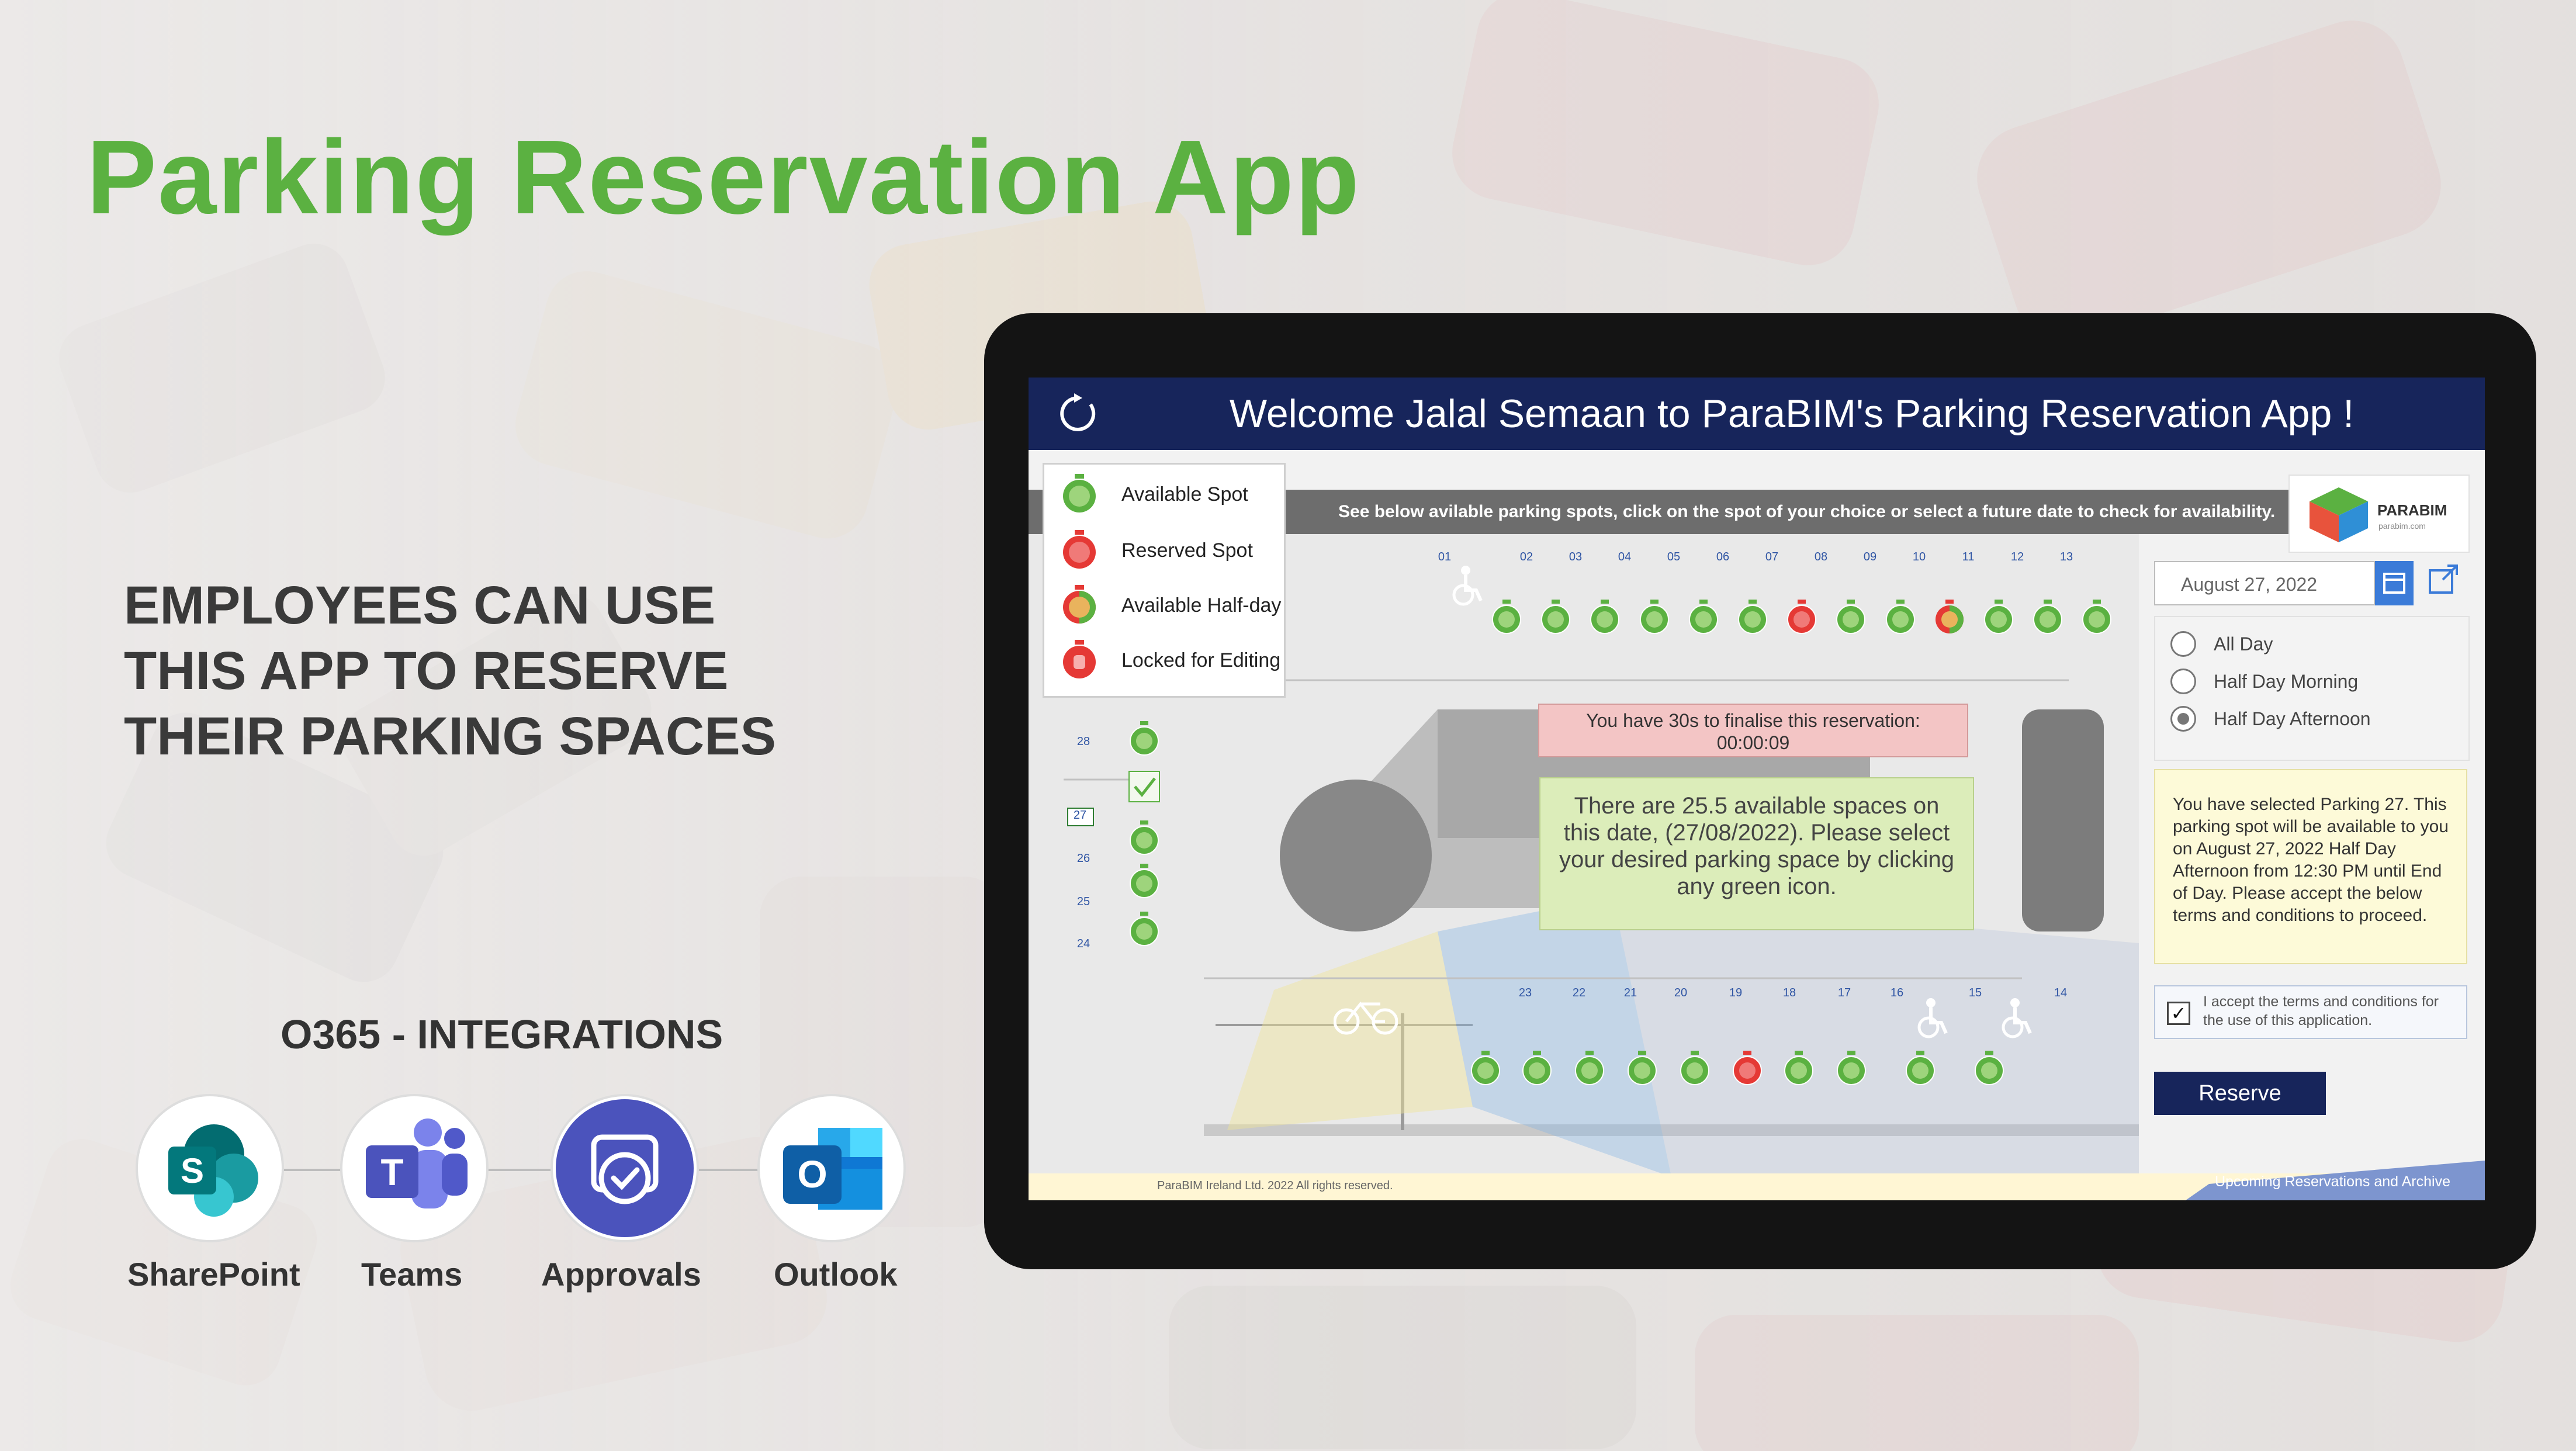  I want to click on reserved-stopwatch-icon, so click(1802, 617).